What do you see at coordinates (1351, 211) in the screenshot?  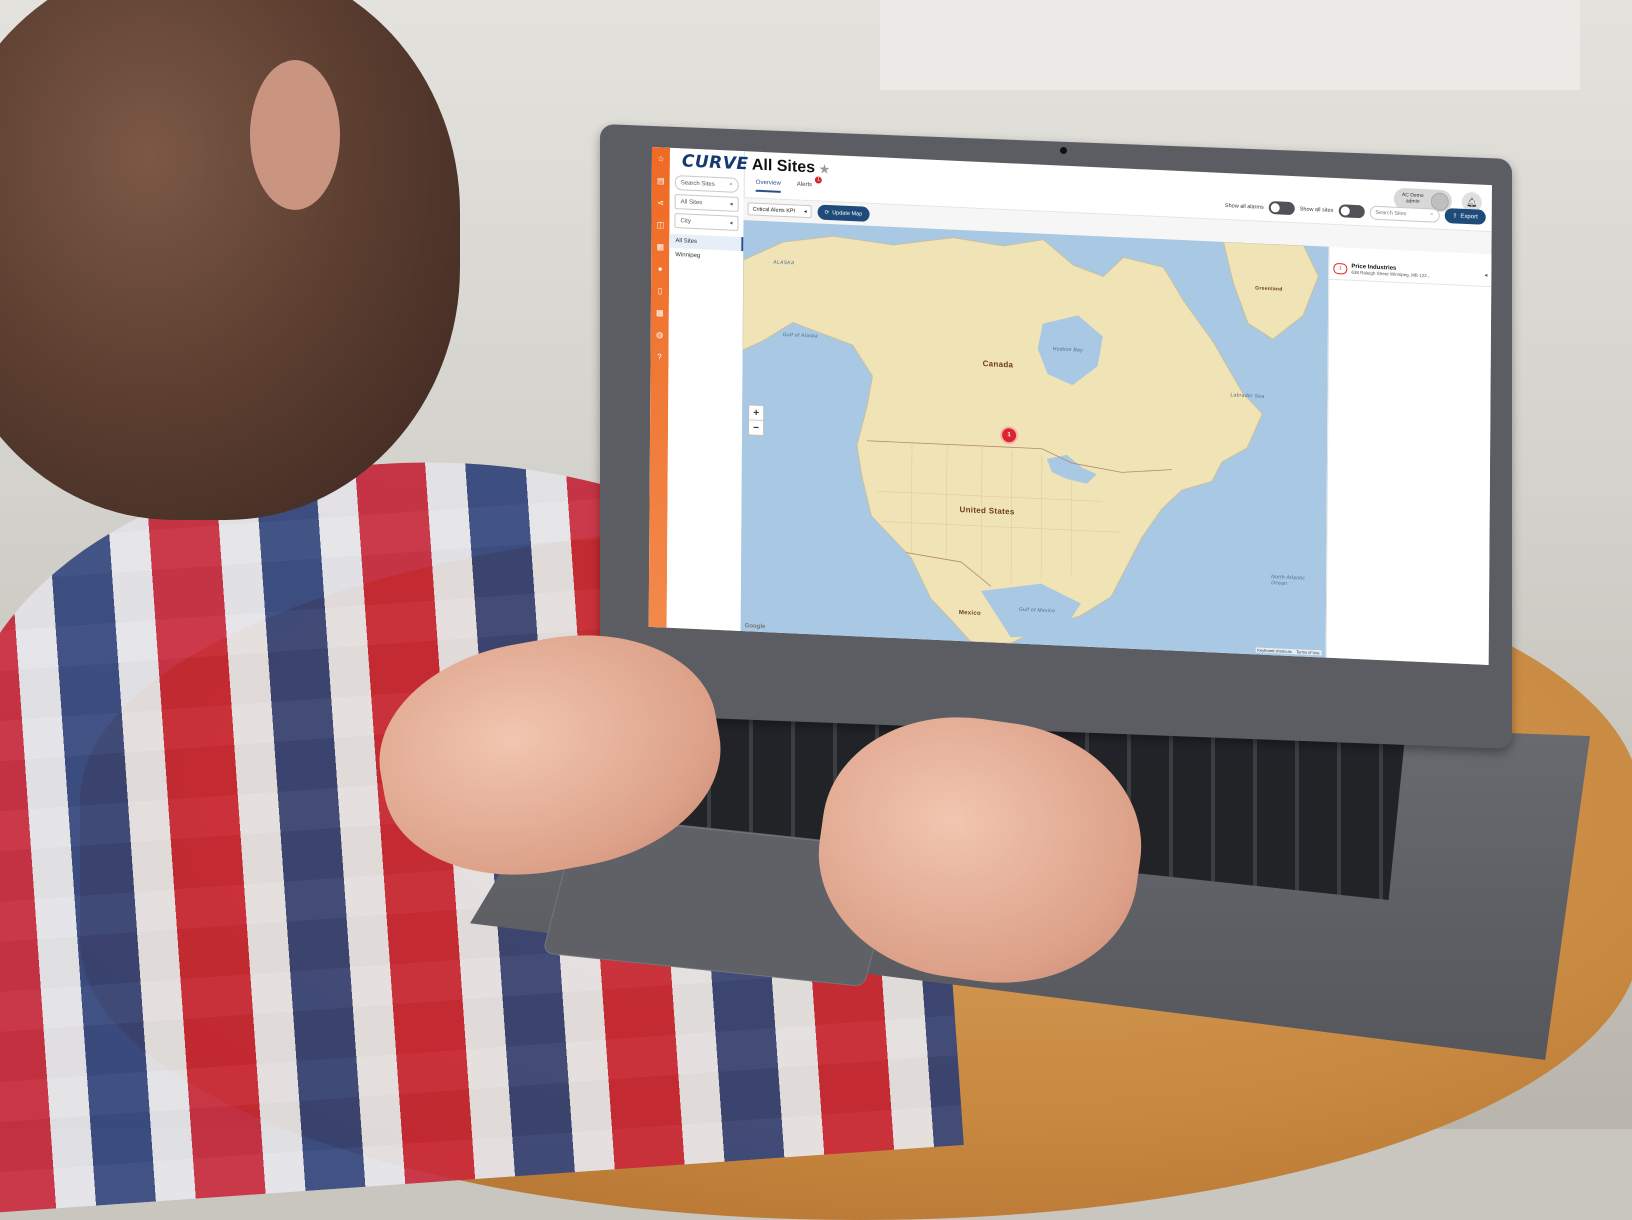 I see `show-all-sites-toggle` at bounding box center [1351, 211].